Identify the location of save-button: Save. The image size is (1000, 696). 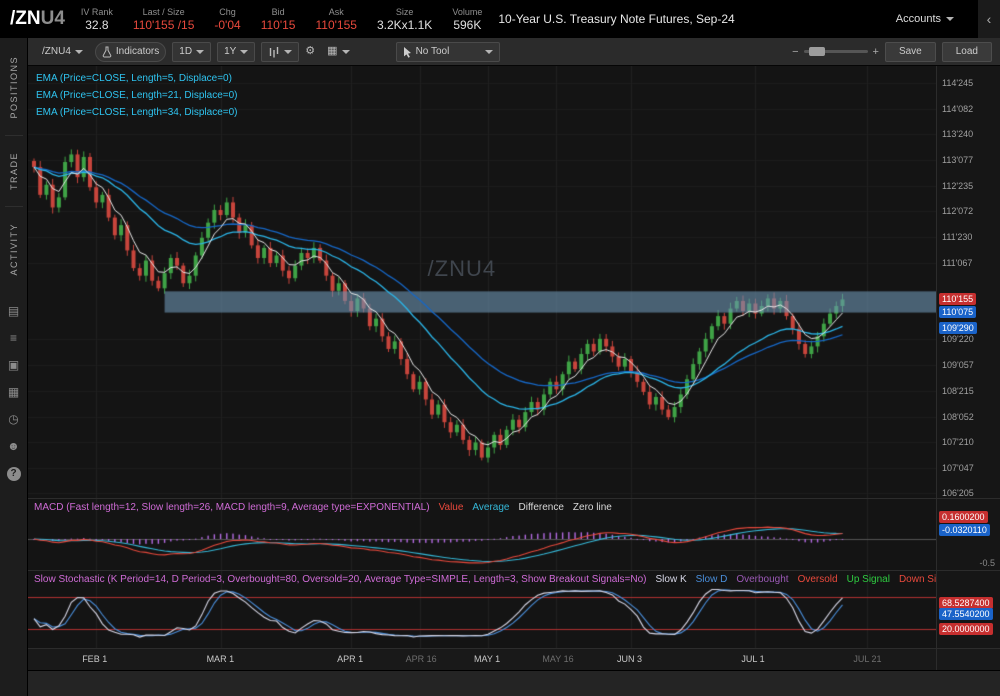
(910, 51).